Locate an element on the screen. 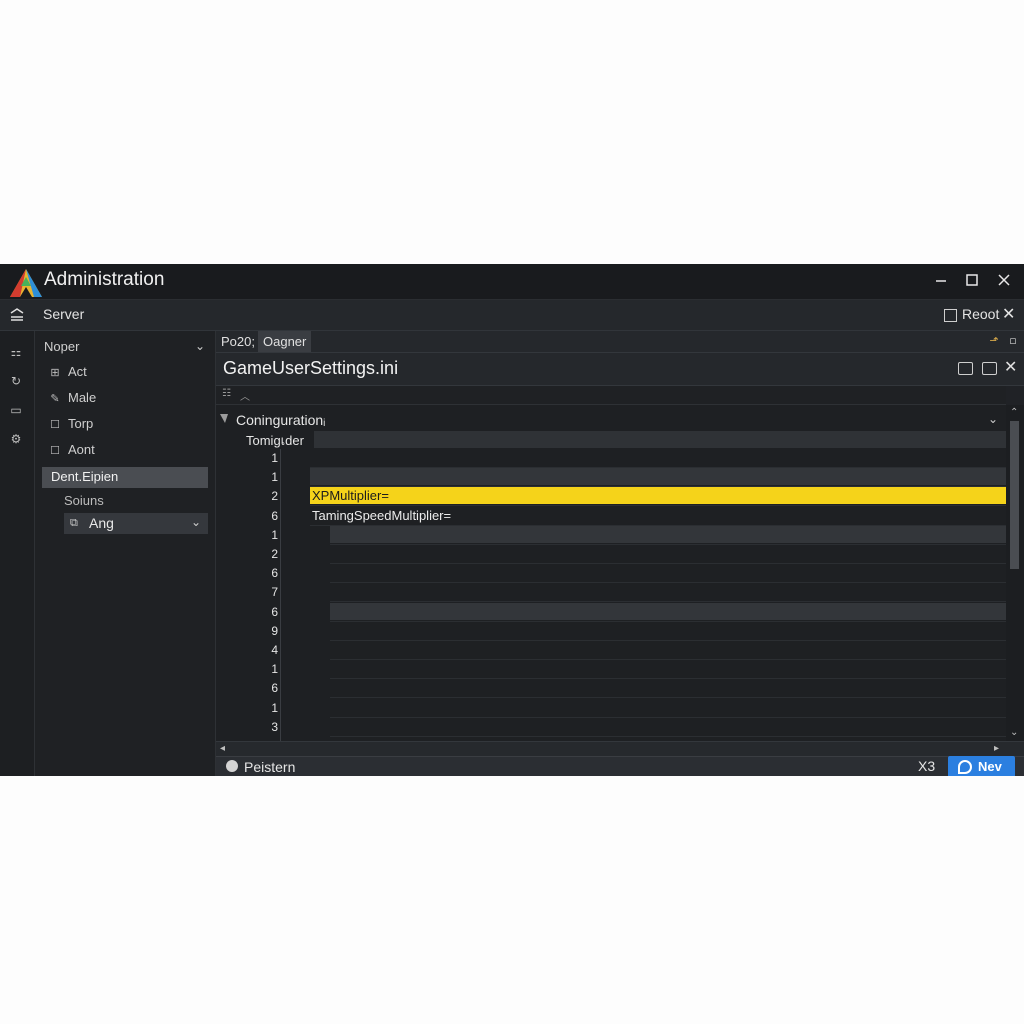 Image resolution: width=1024 pixels, height=1024 pixels. grid-icon: ⊞ is located at coordinates (55, 373).